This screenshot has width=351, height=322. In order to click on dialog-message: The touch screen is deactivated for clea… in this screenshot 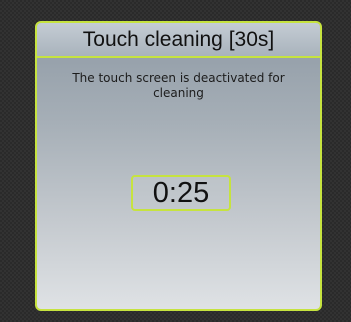, I will do `click(178, 85)`.